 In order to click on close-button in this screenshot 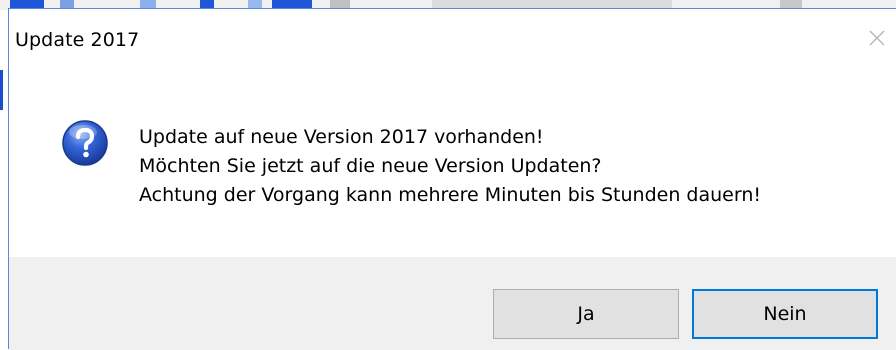, I will do `click(877, 38)`.